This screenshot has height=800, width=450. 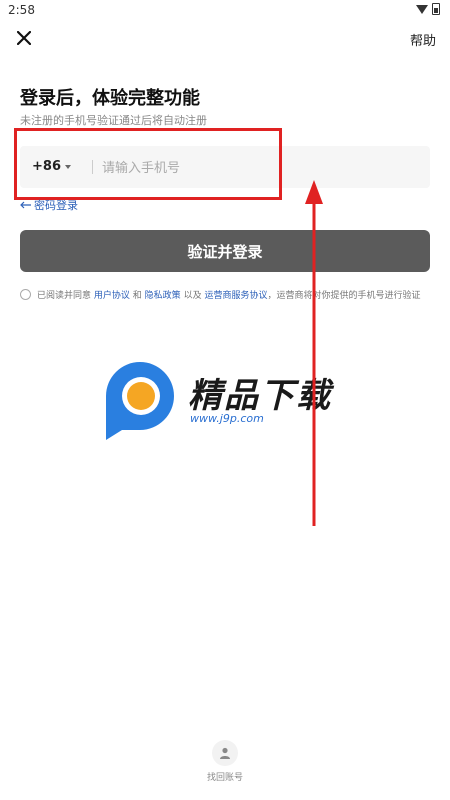 I want to click on arrow-left-icon, so click(x=25, y=205).